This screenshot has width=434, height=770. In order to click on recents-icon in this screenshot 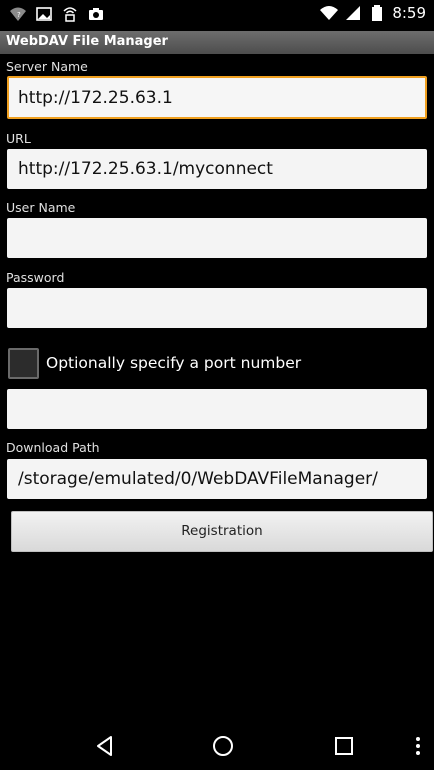, I will do `click(344, 746)`.